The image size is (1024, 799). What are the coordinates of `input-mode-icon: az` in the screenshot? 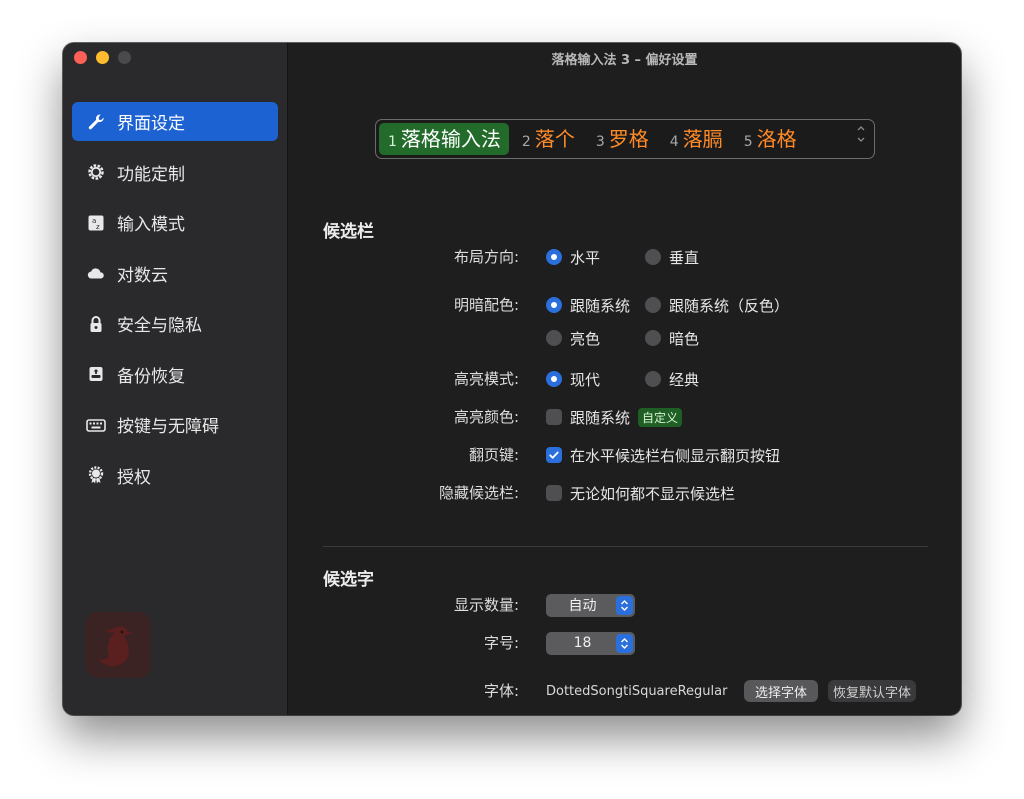 It's located at (96, 223).